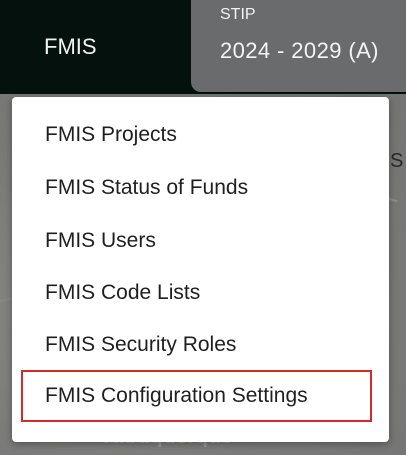  Describe the element at coordinates (299, 50) in the screenshot. I see `stip-value: 2024 - 2029 (A)` at that location.